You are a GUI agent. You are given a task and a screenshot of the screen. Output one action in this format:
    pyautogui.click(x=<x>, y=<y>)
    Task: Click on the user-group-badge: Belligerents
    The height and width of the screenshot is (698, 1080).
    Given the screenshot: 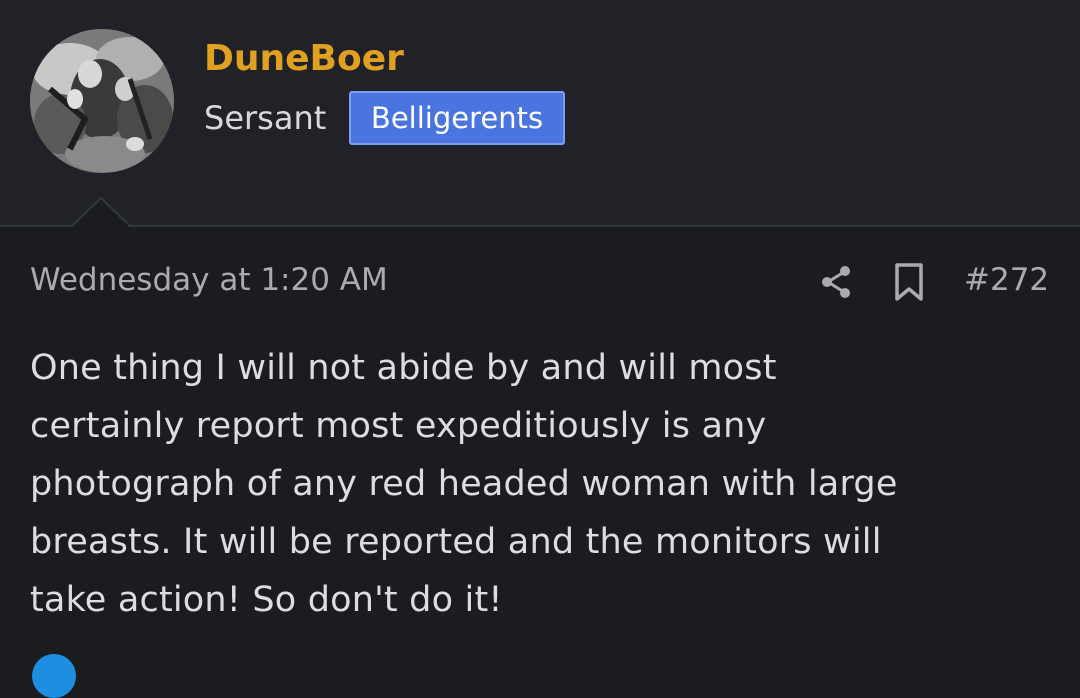 What is the action you would take?
    pyautogui.click(x=457, y=118)
    